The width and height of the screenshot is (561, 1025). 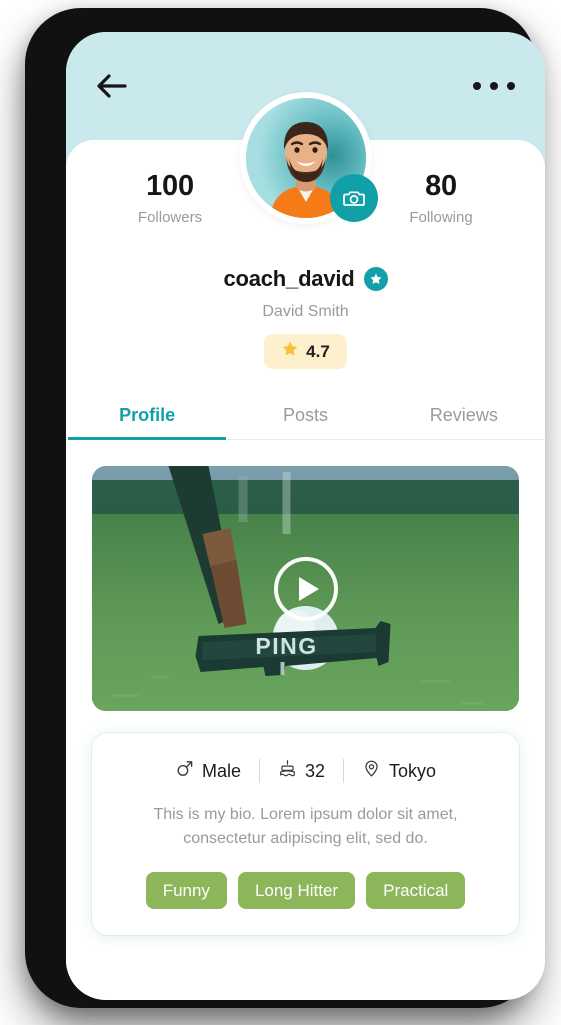 I want to click on top-bar, so click(x=305, y=86).